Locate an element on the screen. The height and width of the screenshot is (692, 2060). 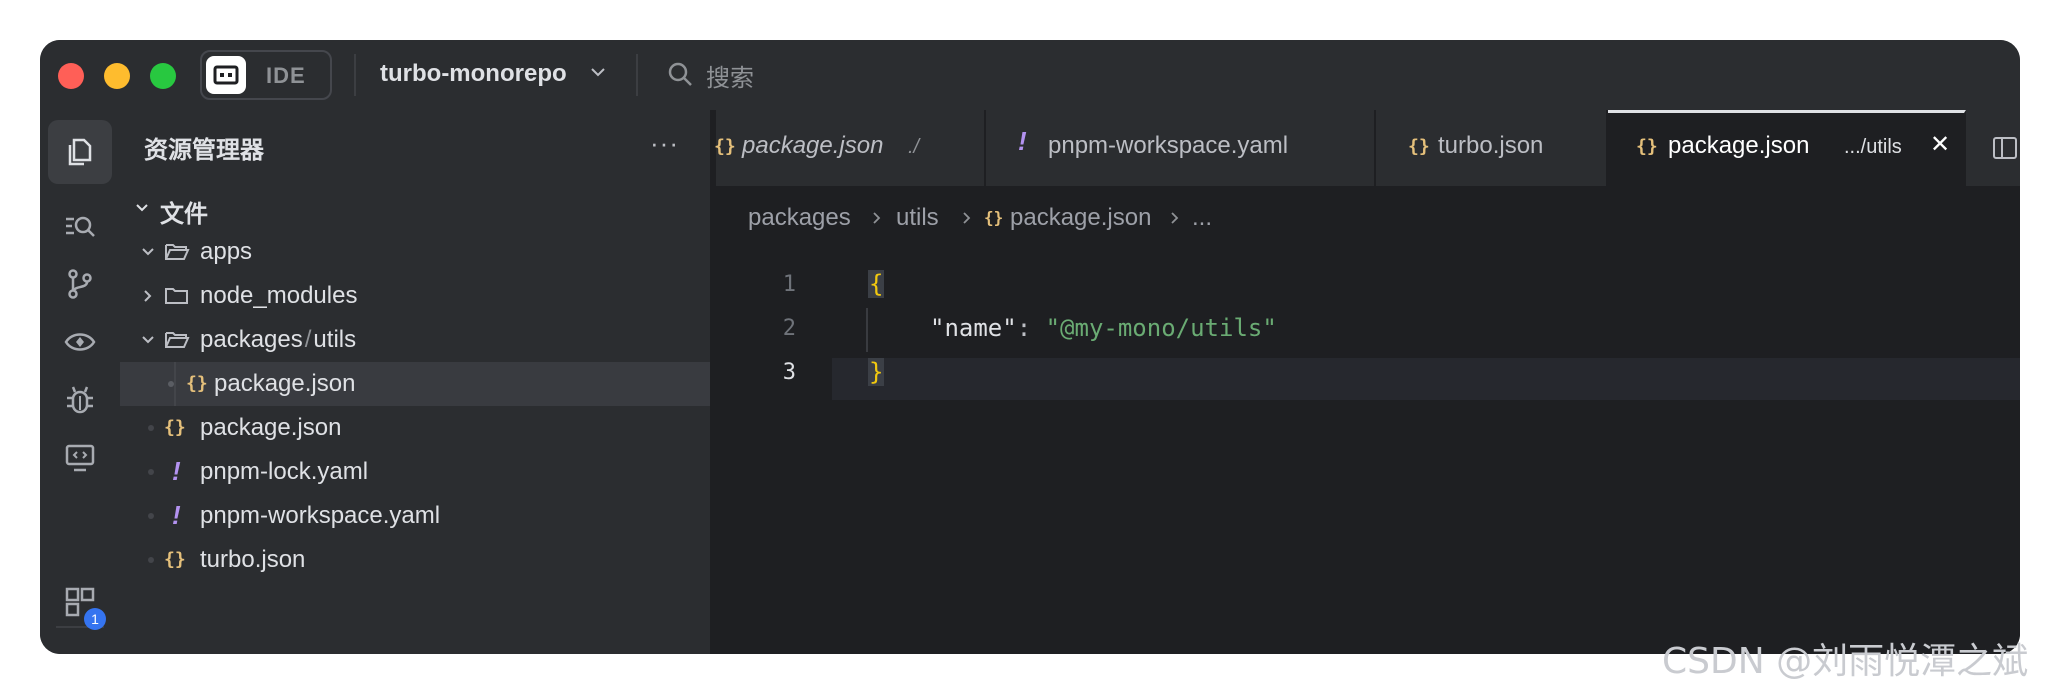
tree-item-node-modules: node_modules is located at coordinates (415, 296).